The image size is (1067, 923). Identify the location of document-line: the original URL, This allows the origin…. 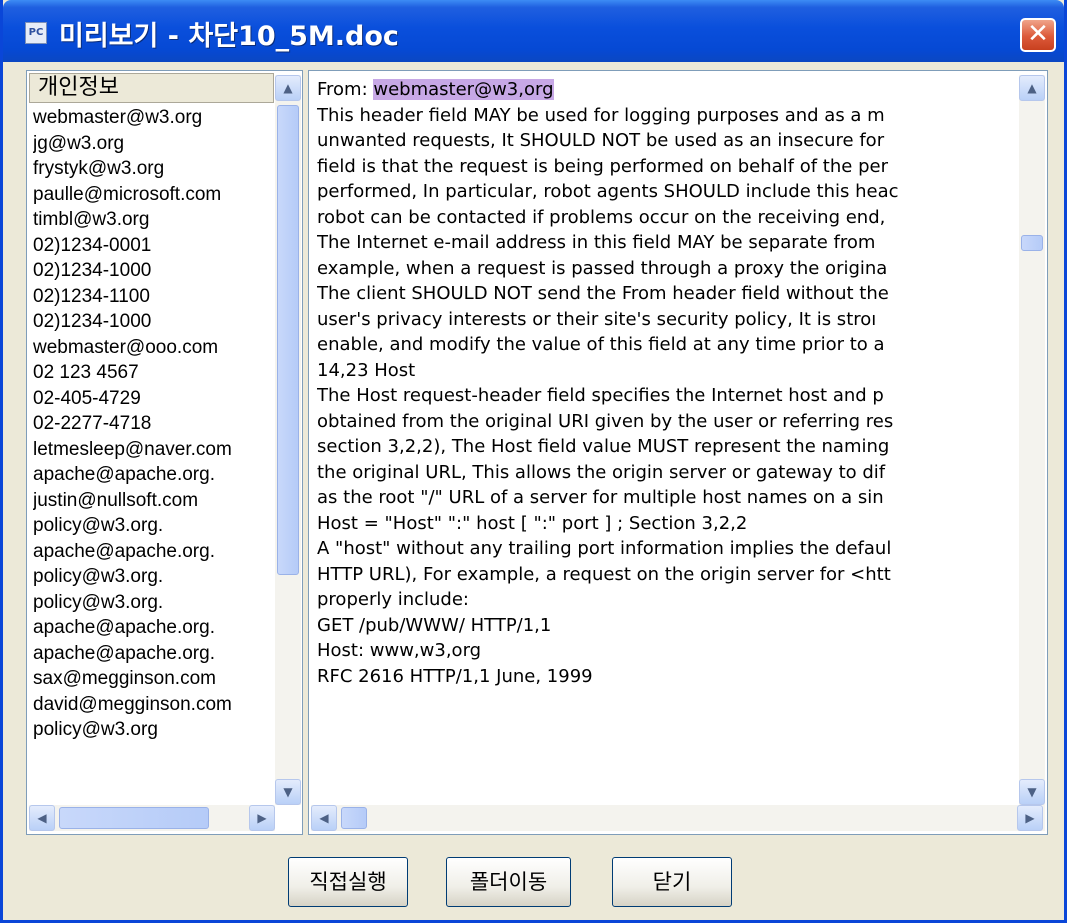
(601, 472).